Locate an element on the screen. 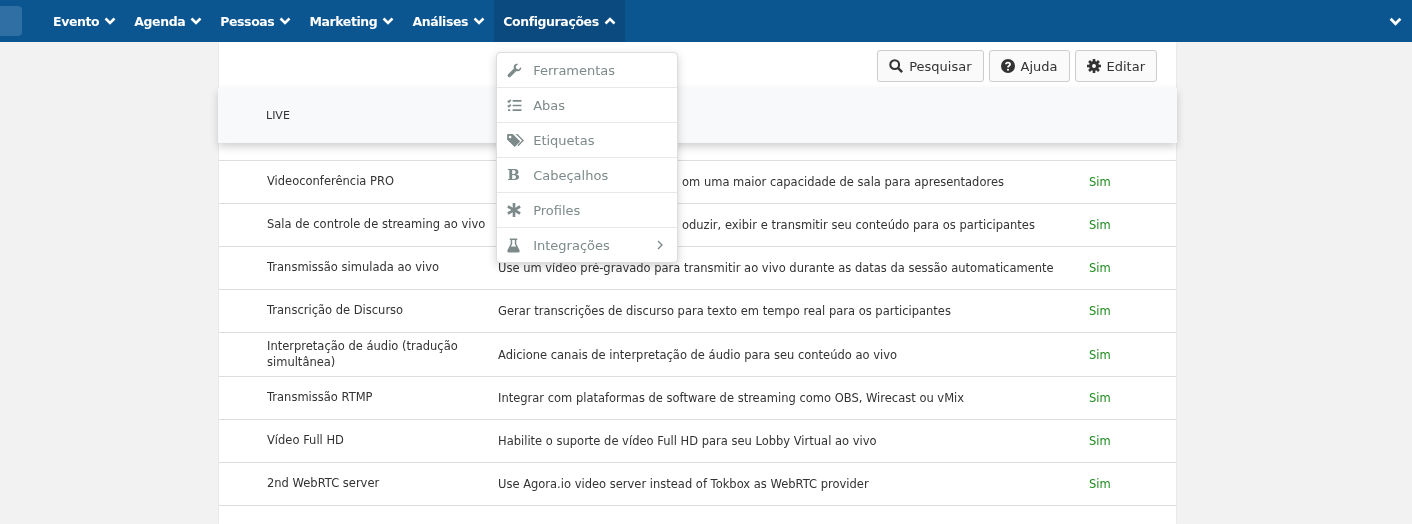 This screenshot has width=1412, height=524. table-cell: om uma maior capacidade de sala para apresentadores is located at coordinates (843, 182).